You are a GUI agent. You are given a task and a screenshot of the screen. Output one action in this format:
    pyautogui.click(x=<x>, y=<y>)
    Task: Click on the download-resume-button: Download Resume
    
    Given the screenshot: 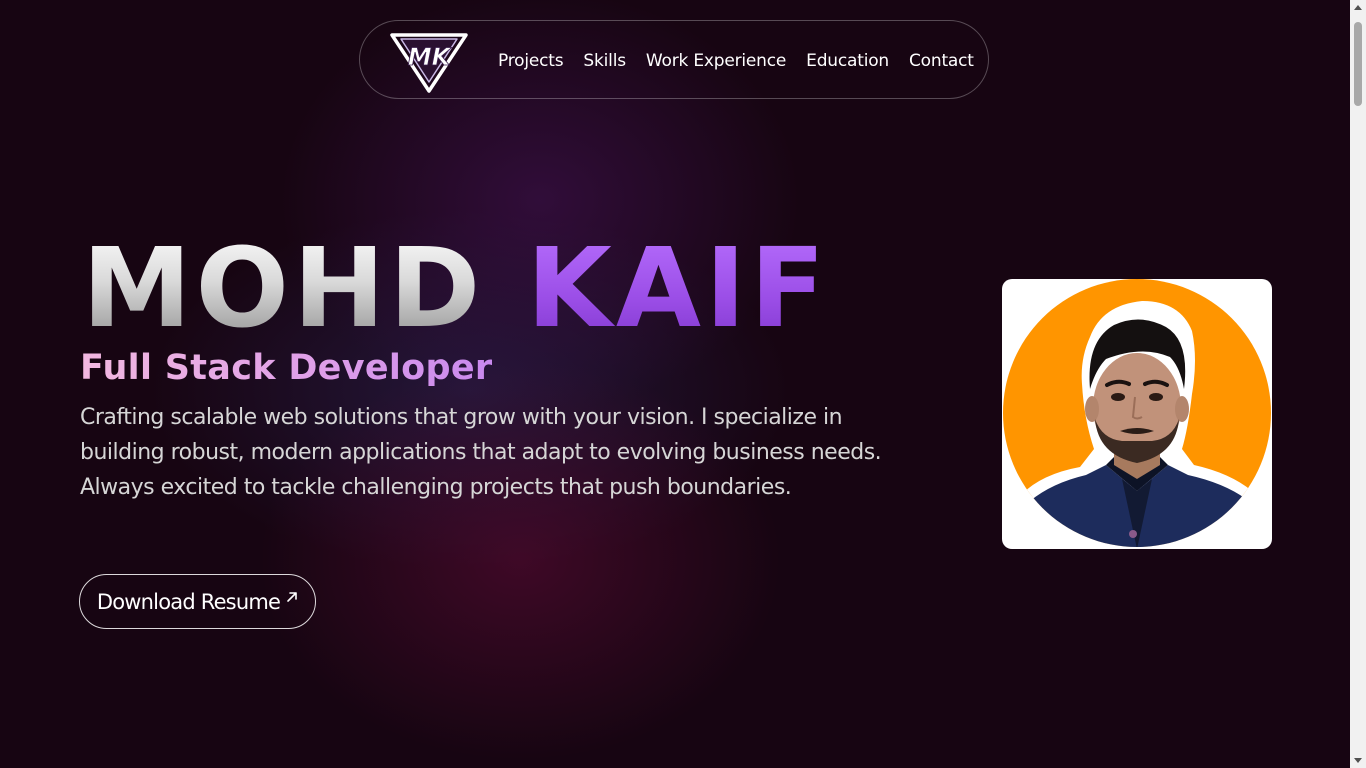 What is the action you would take?
    pyautogui.click(x=197, y=601)
    